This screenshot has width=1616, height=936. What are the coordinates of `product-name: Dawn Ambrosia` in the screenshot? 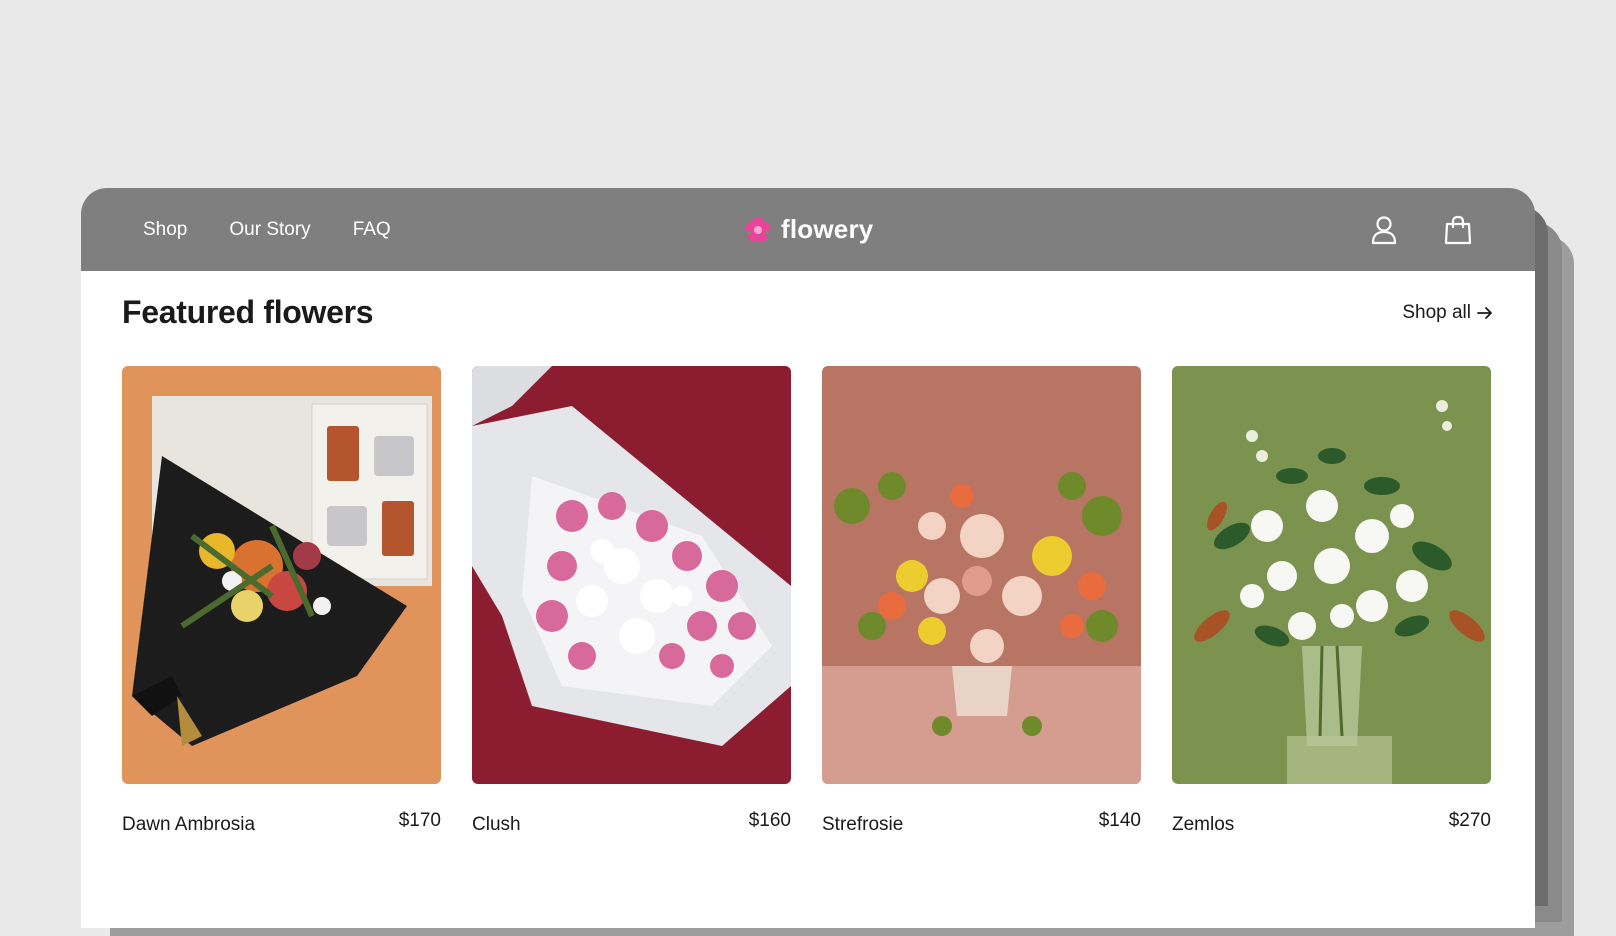 It's located at (188, 825).